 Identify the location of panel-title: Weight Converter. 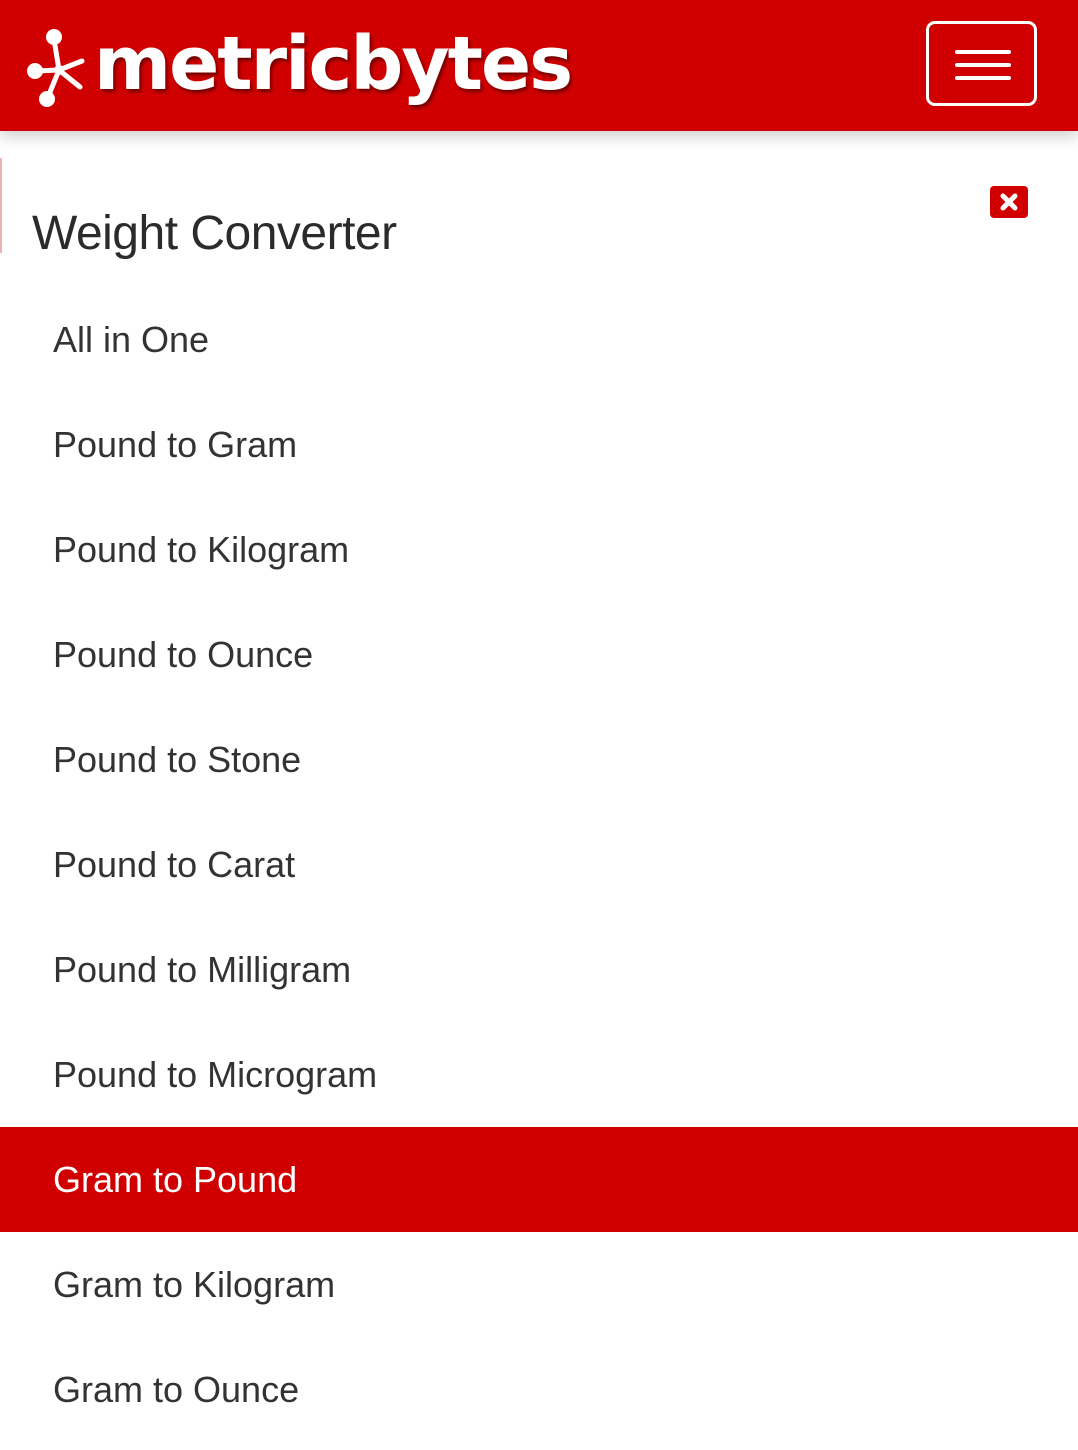
(214, 233).